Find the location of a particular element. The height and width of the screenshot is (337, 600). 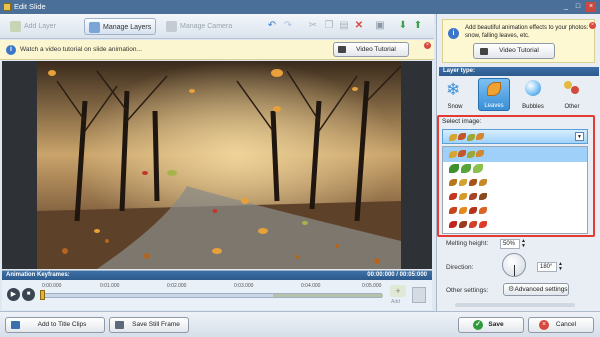

undo-icon: ↶ is located at coordinates (272, 26).